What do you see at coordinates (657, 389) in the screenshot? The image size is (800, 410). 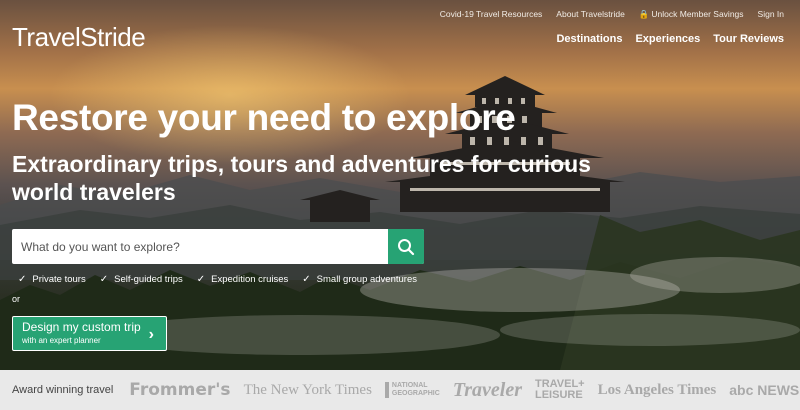 I see `la-times-logo: Los Angeles Times` at bounding box center [657, 389].